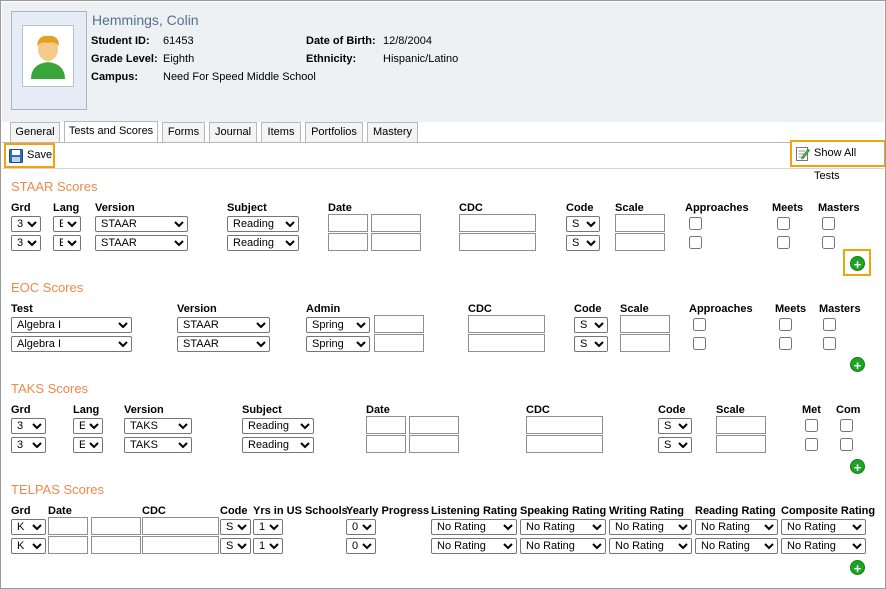 The width and height of the screenshot is (886, 589). I want to click on staar-row1-scale-input, so click(640, 223).